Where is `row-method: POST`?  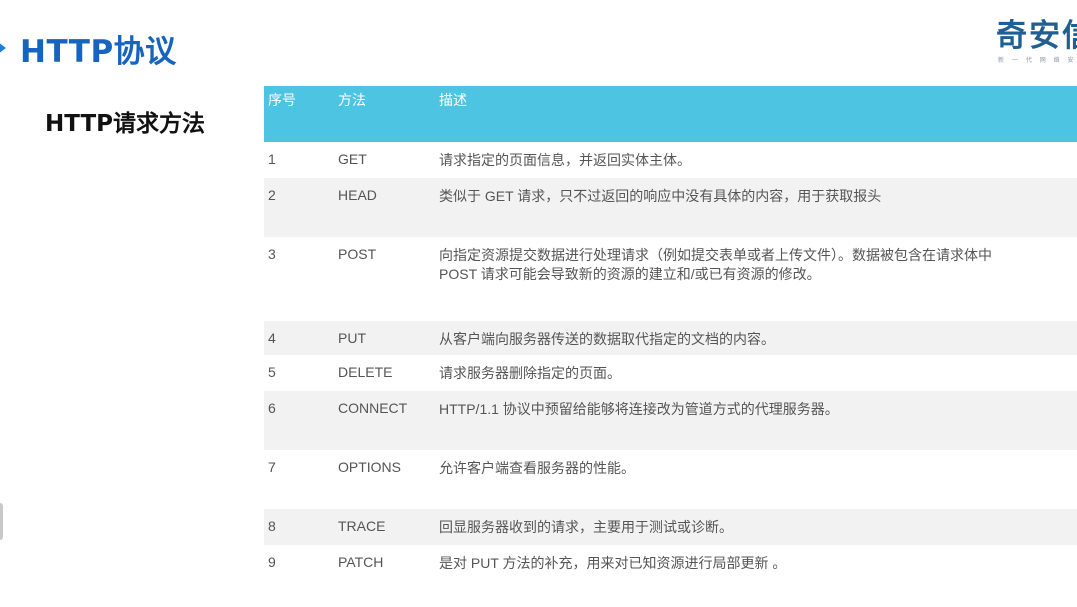
row-method: POST is located at coordinates (384, 279).